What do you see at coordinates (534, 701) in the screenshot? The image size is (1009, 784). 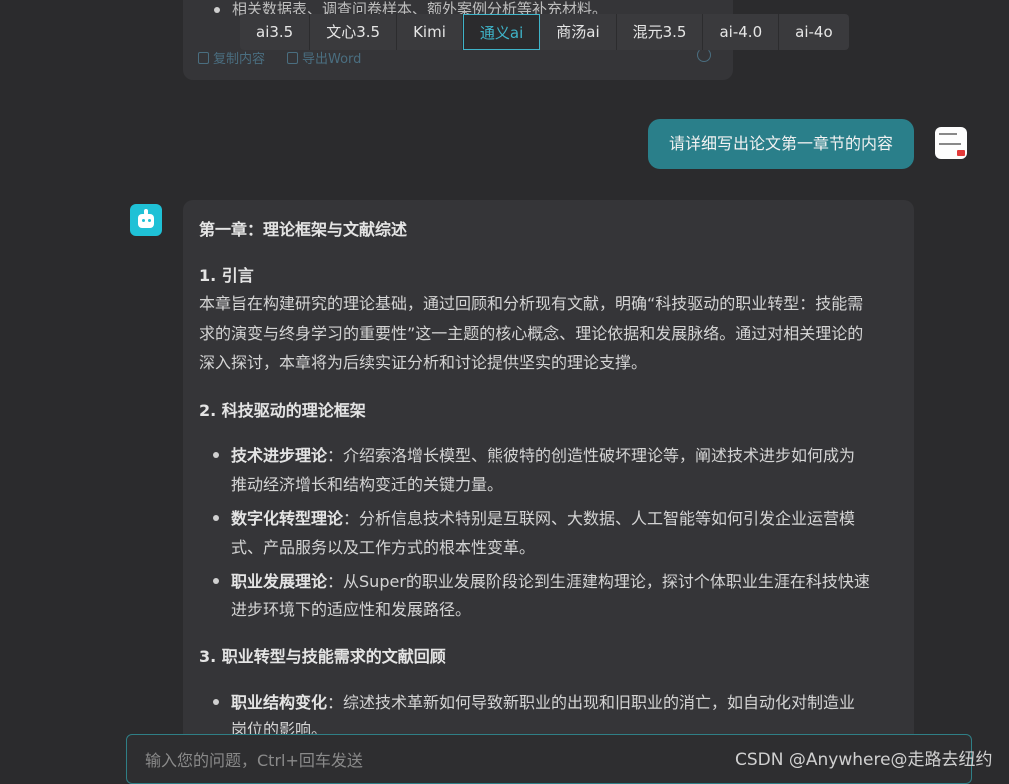 I see `list-item: 职业结构变化：综述技术革新如何导致新职业的出现和旧职业的消亡，如自动化对制造业` at bounding box center [534, 701].